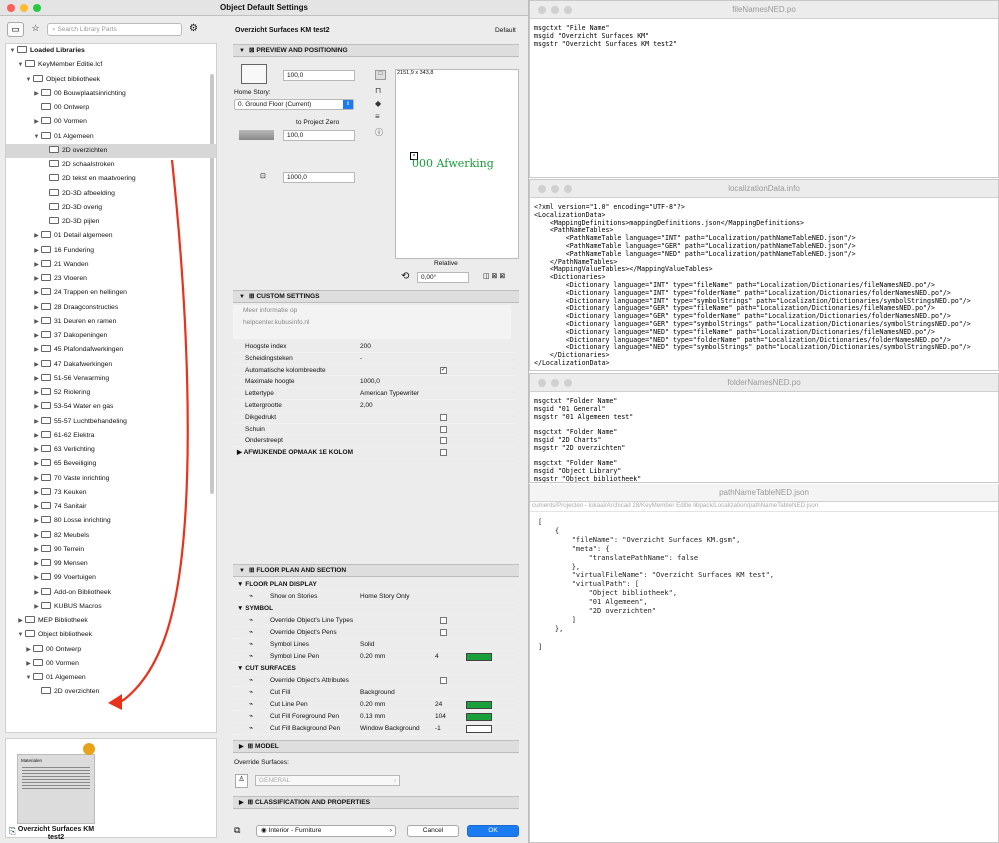 The image size is (999, 843). Describe the element at coordinates (111, 336) in the screenshot. I see `tree-item: ▶ 37 Dakopeningen` at that location.